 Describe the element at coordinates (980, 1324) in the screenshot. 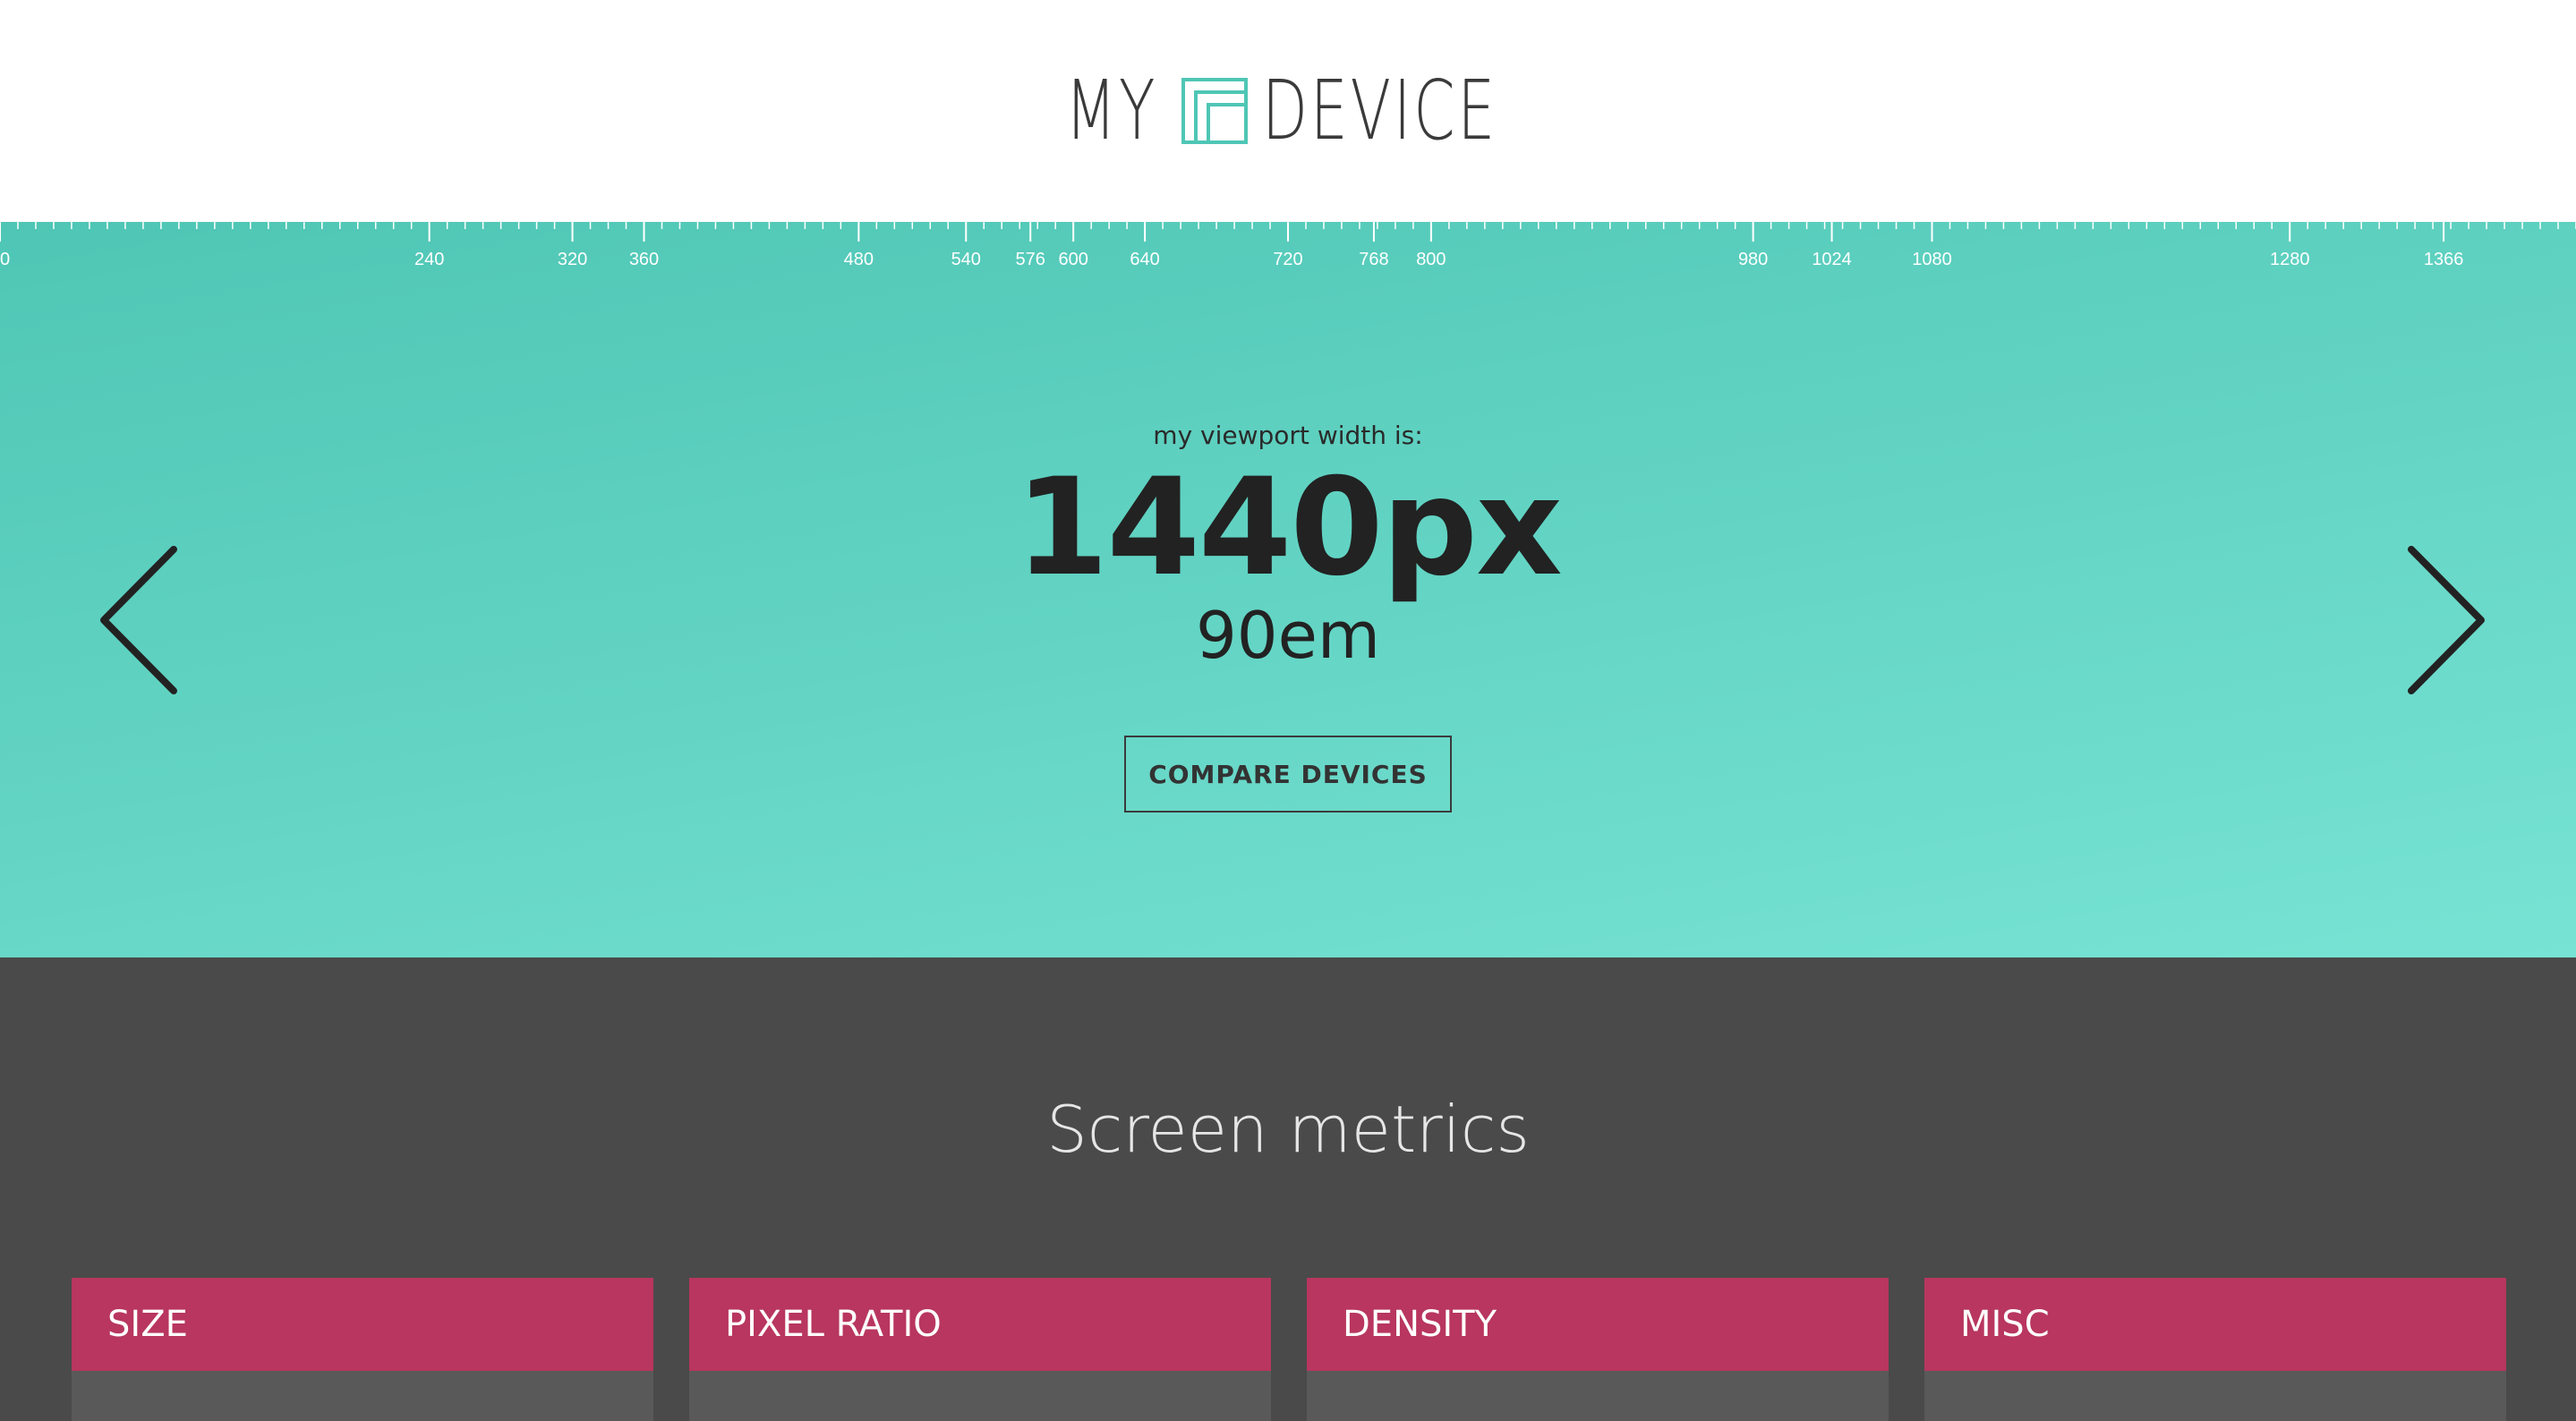

I see `metric-card-header: PIXEL RATIO` at that location.